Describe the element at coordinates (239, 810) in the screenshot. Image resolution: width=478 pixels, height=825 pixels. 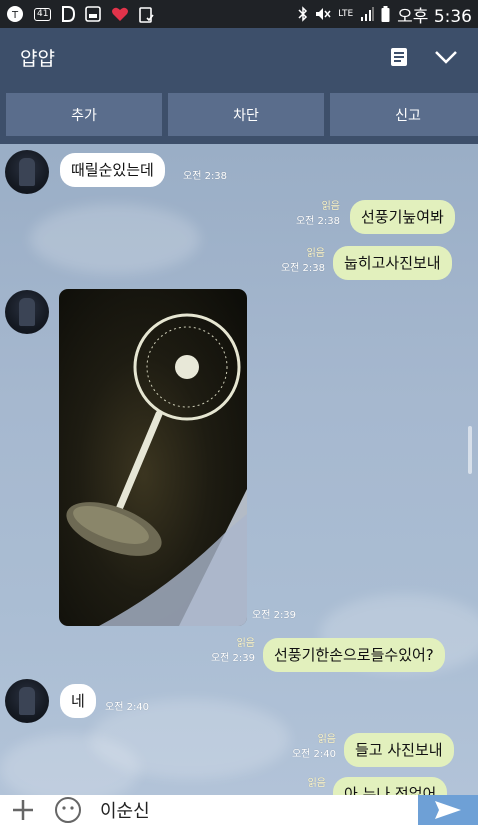
I see `message-input-bar: 이순신` at that location.